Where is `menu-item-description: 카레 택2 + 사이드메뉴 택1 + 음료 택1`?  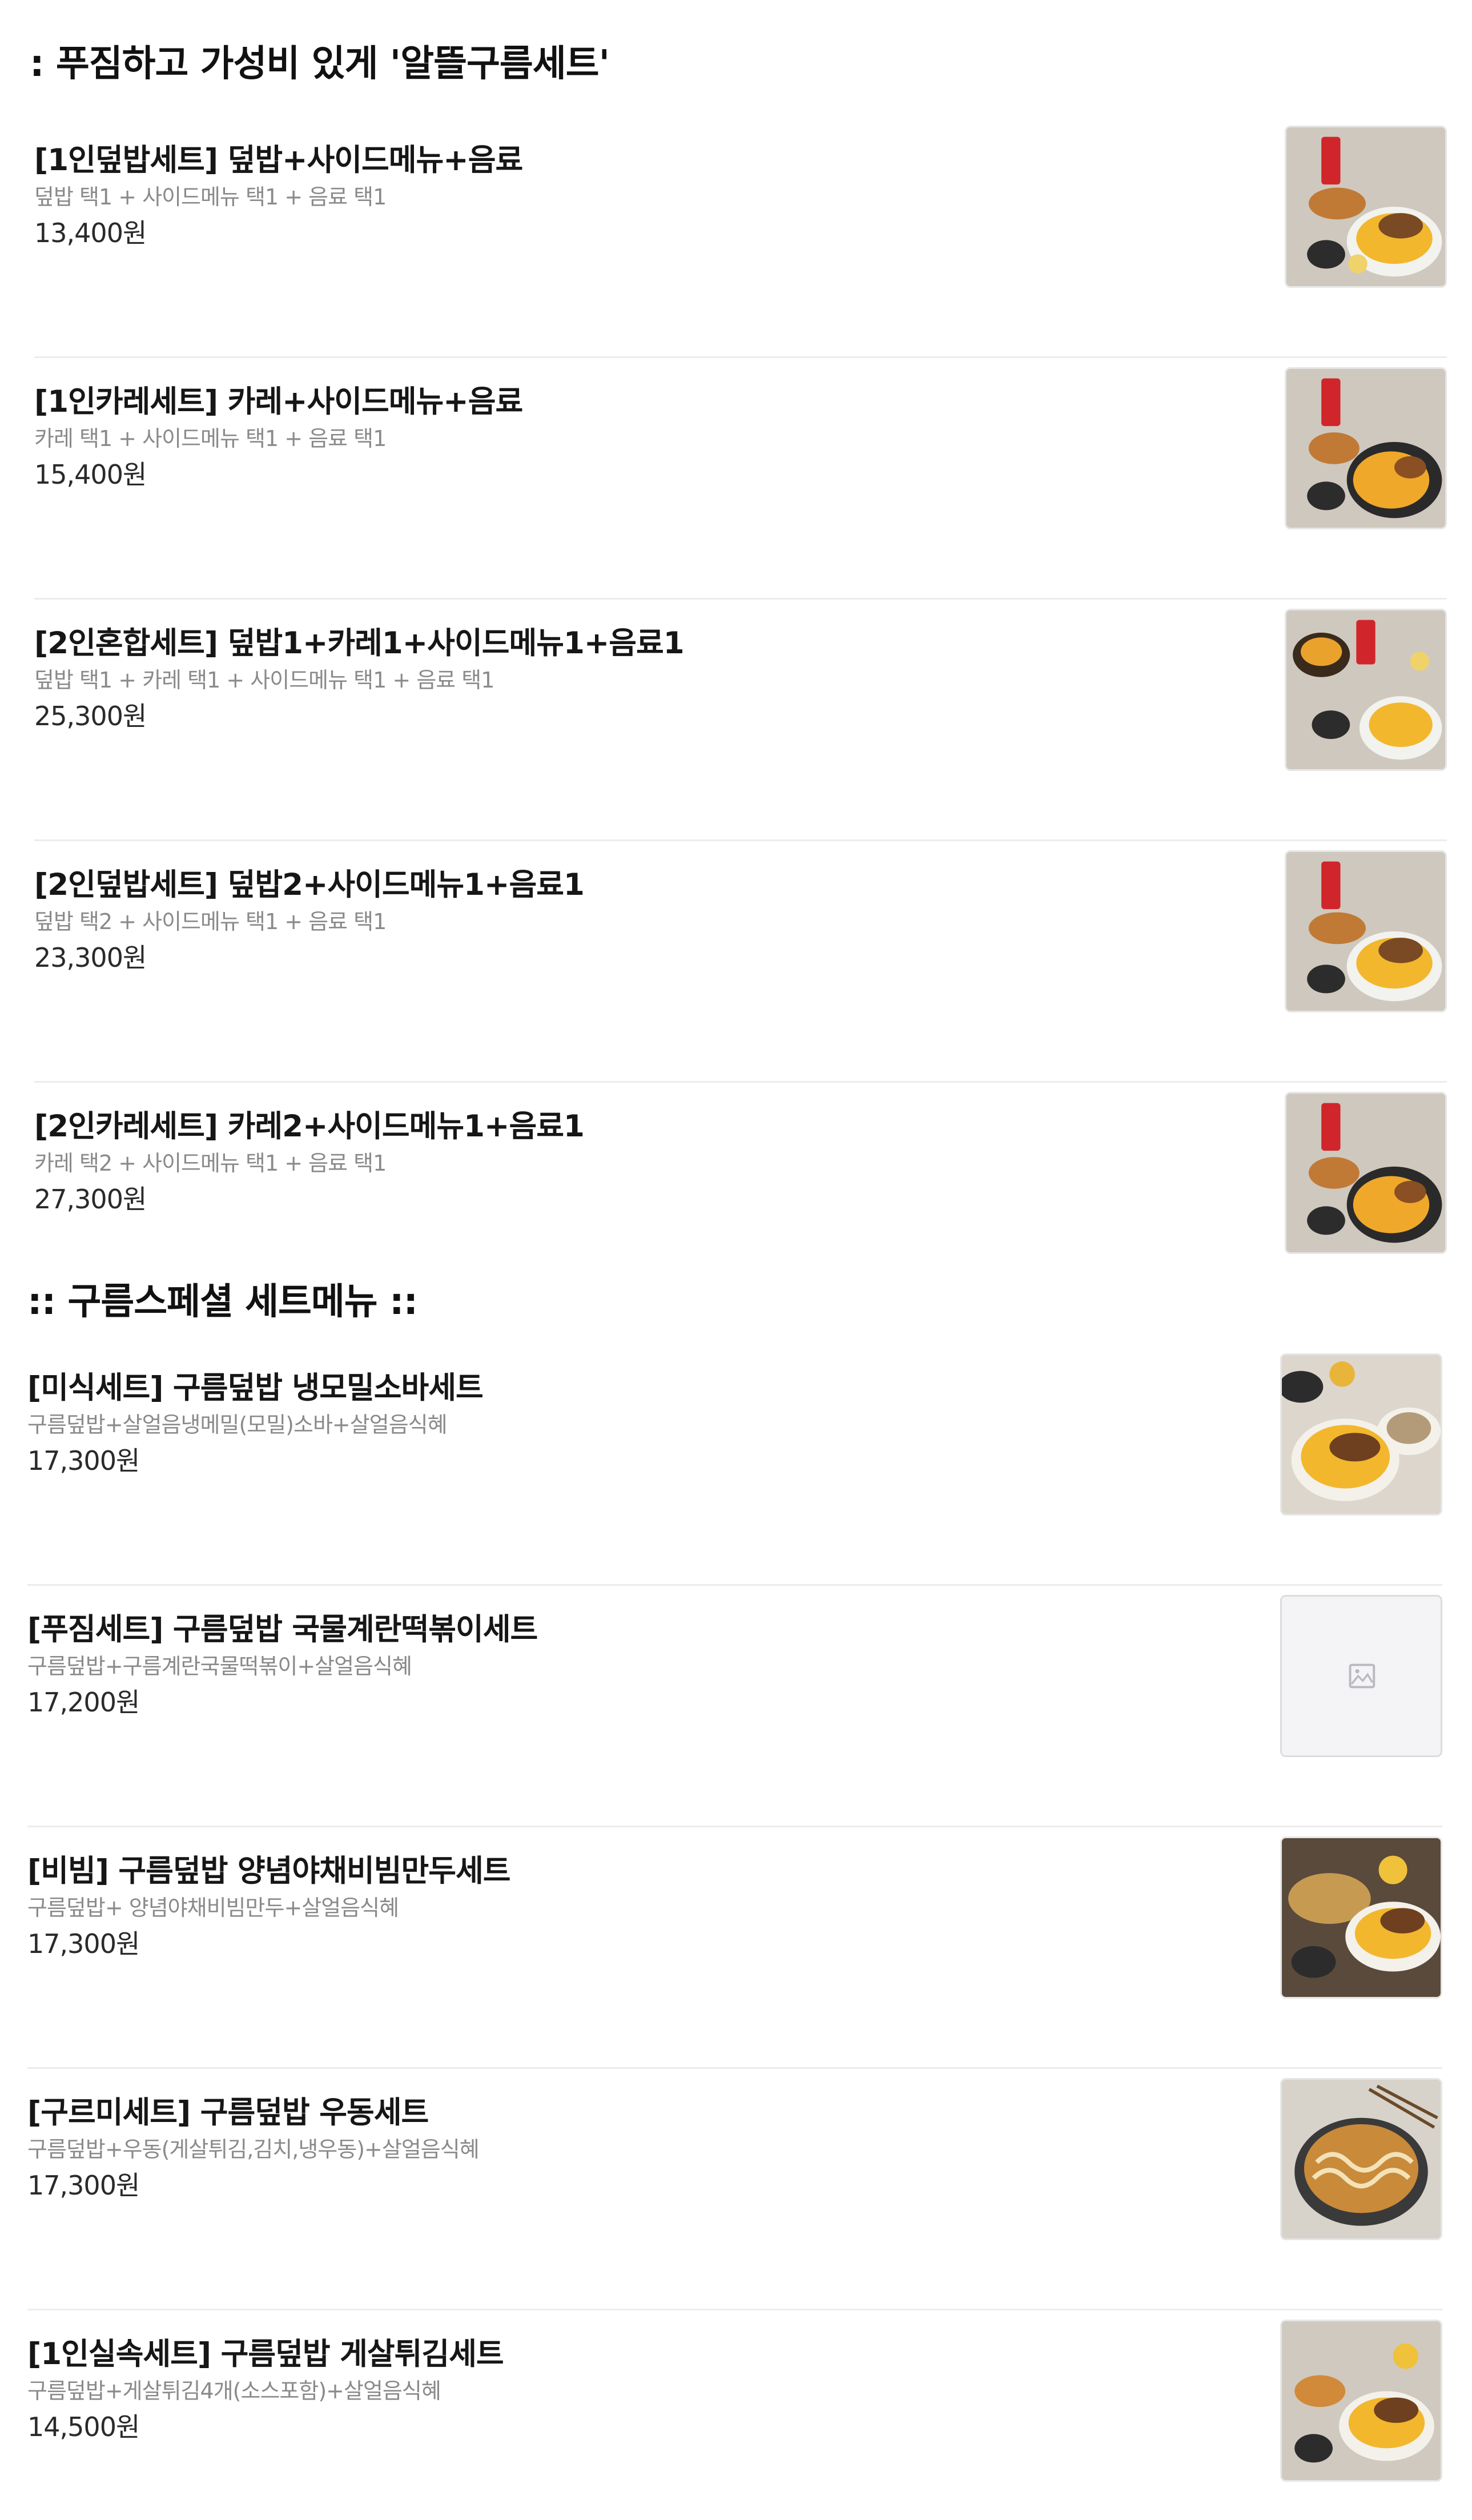 menu-item-description: 카레 택2 + 사이드메뉴 택1 + 음료 택1 is located at coordinates (210, 1163).